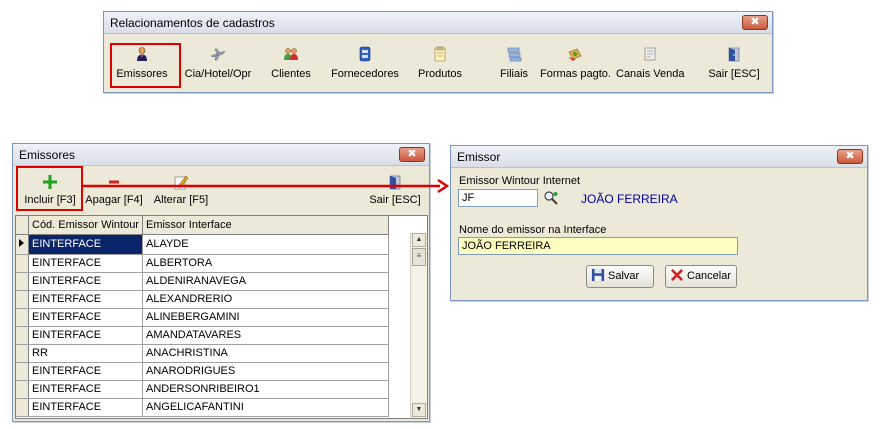 This screenshot has width=880, height=429. I want to click on table-row: EINTERFACE AMANDATAVARES, so click(202, 335).